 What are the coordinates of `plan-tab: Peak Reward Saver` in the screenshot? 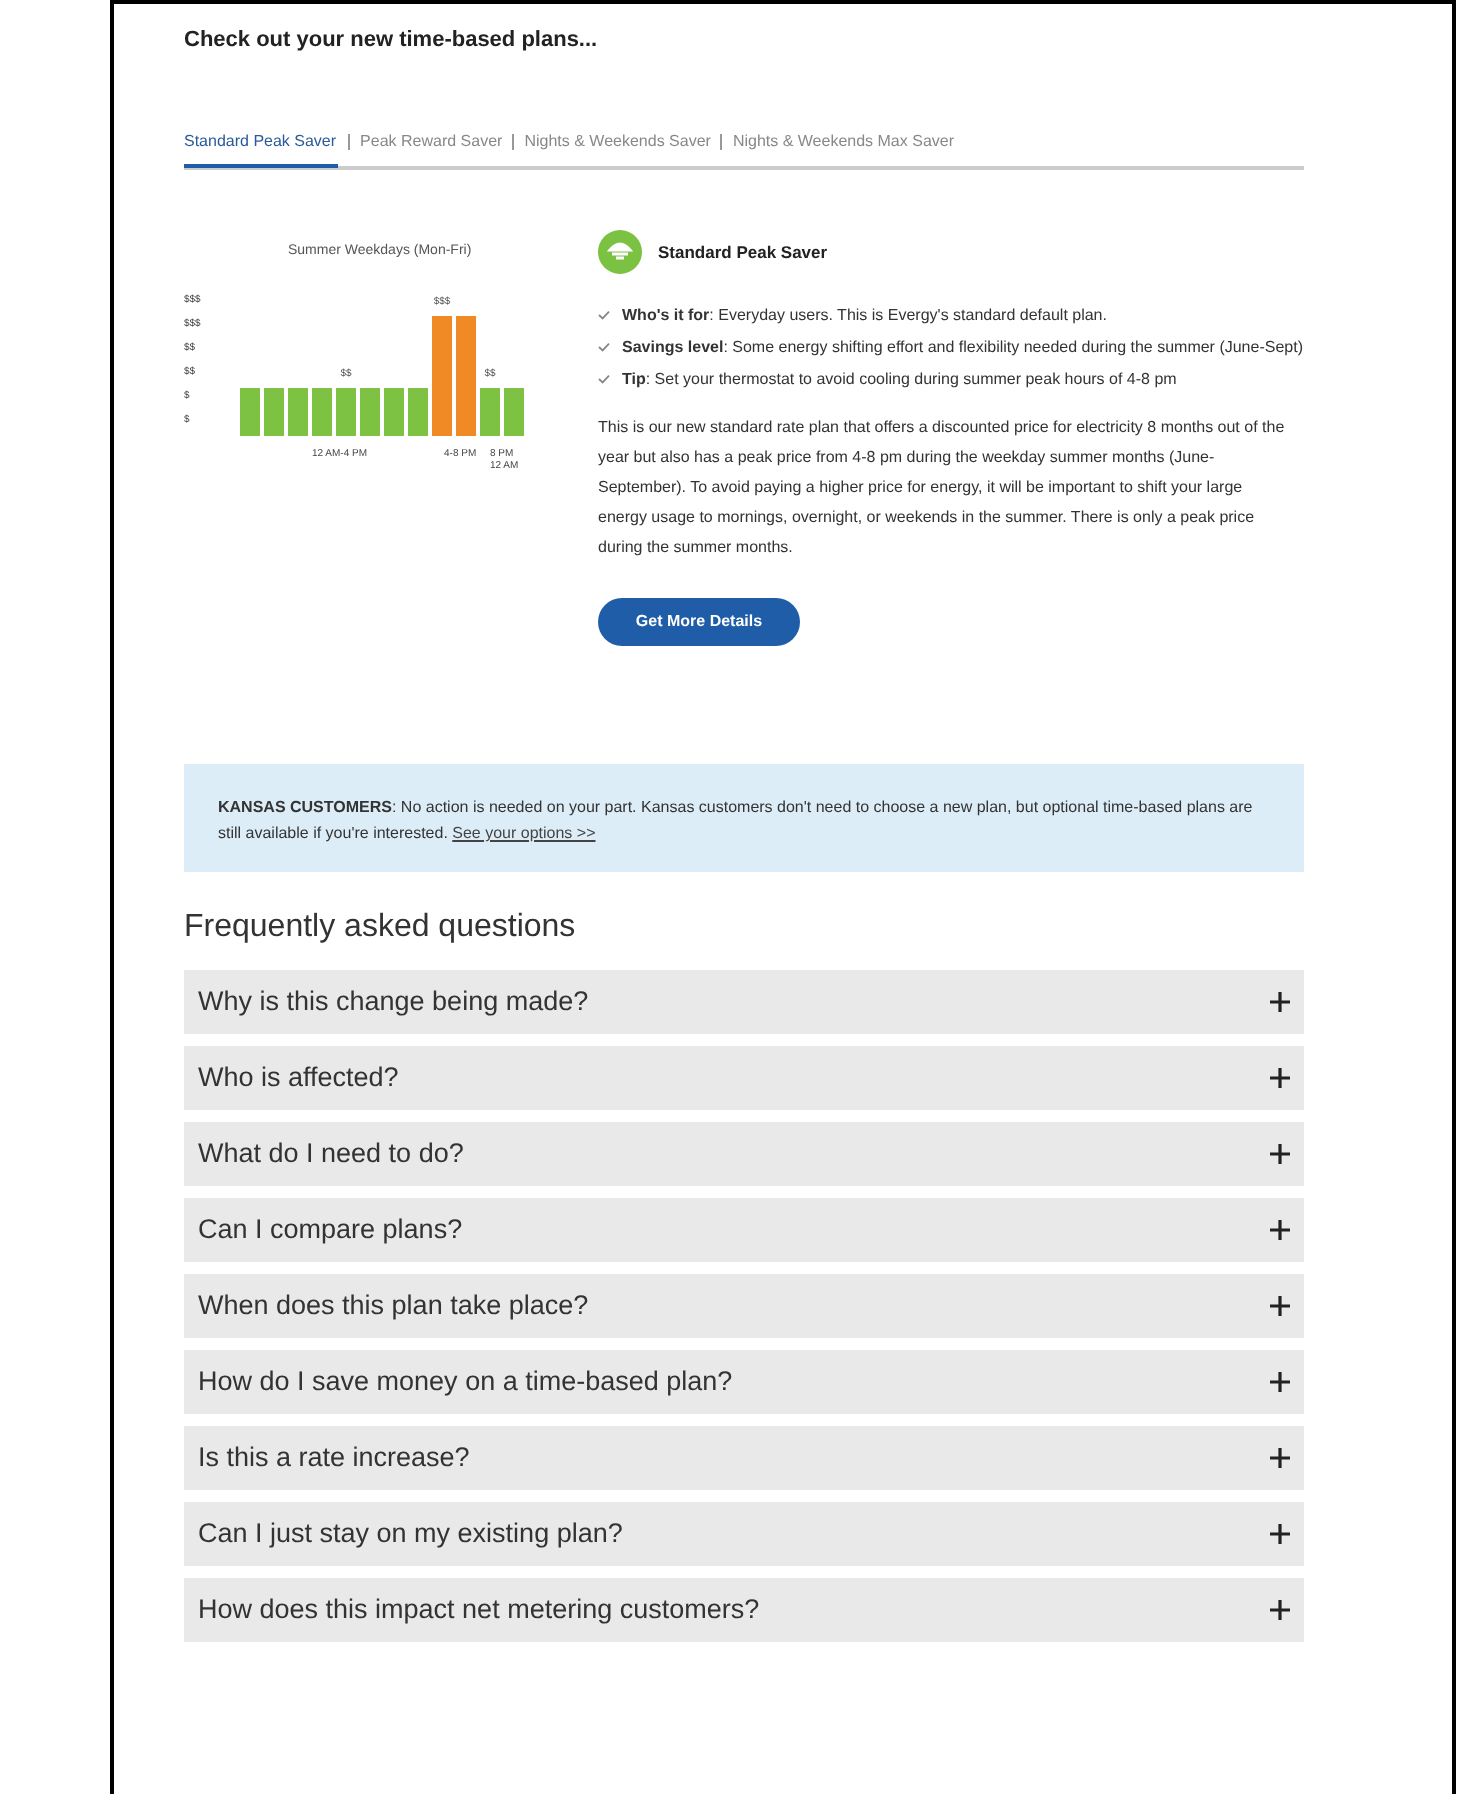 It's located at (431, 141).